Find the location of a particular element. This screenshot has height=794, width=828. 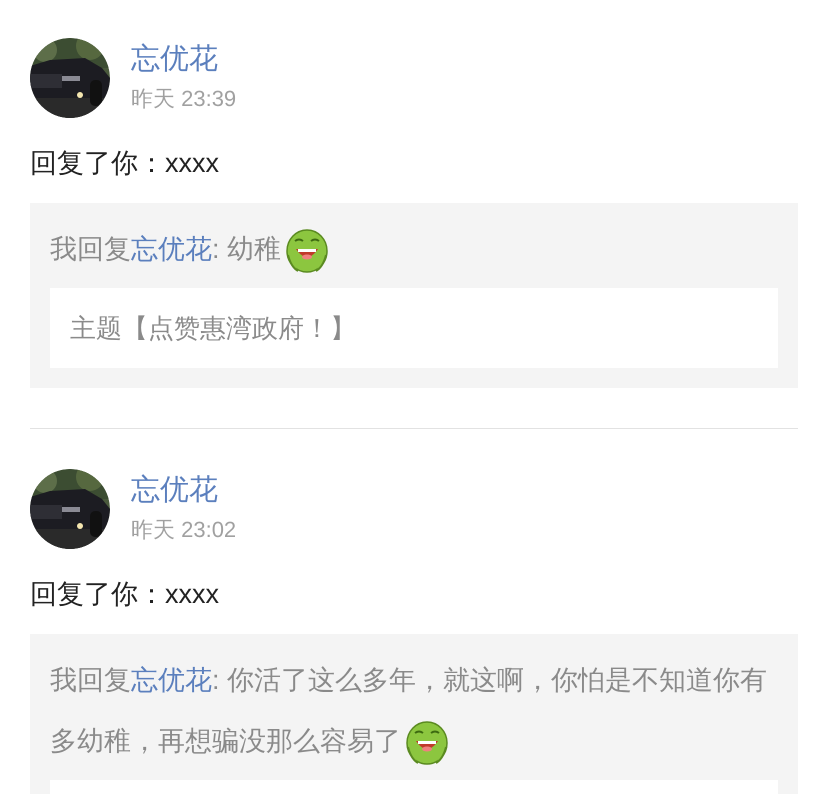

quoted-reply: 我回复忘优花: 你活了这么多年，就这啊，你怕是不知道你有多幼稚，再想骗没那么容易了 is located at coordinates (409, 710).